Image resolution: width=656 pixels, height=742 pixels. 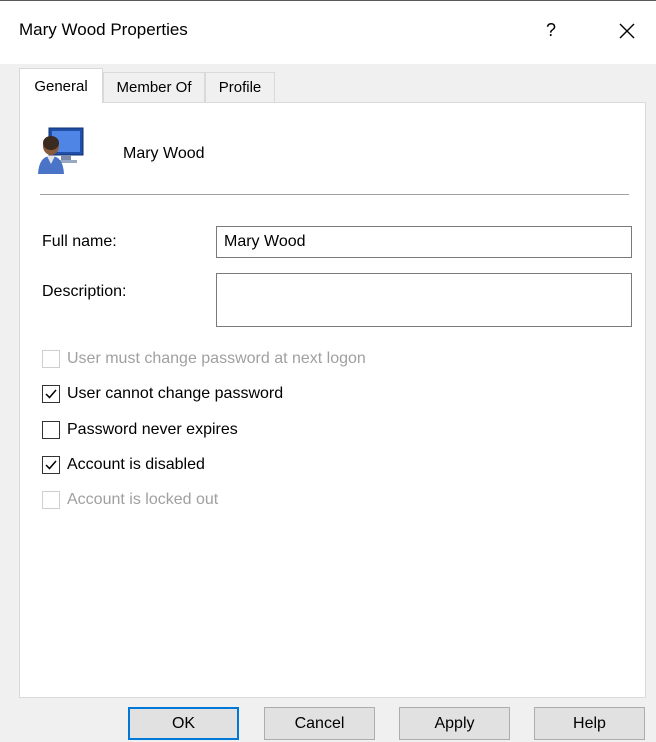 What do you see at coordinates (164, 153) in the screenshot?
I see `user-display-name: Mary Wood` at bounding box center [164, 153].